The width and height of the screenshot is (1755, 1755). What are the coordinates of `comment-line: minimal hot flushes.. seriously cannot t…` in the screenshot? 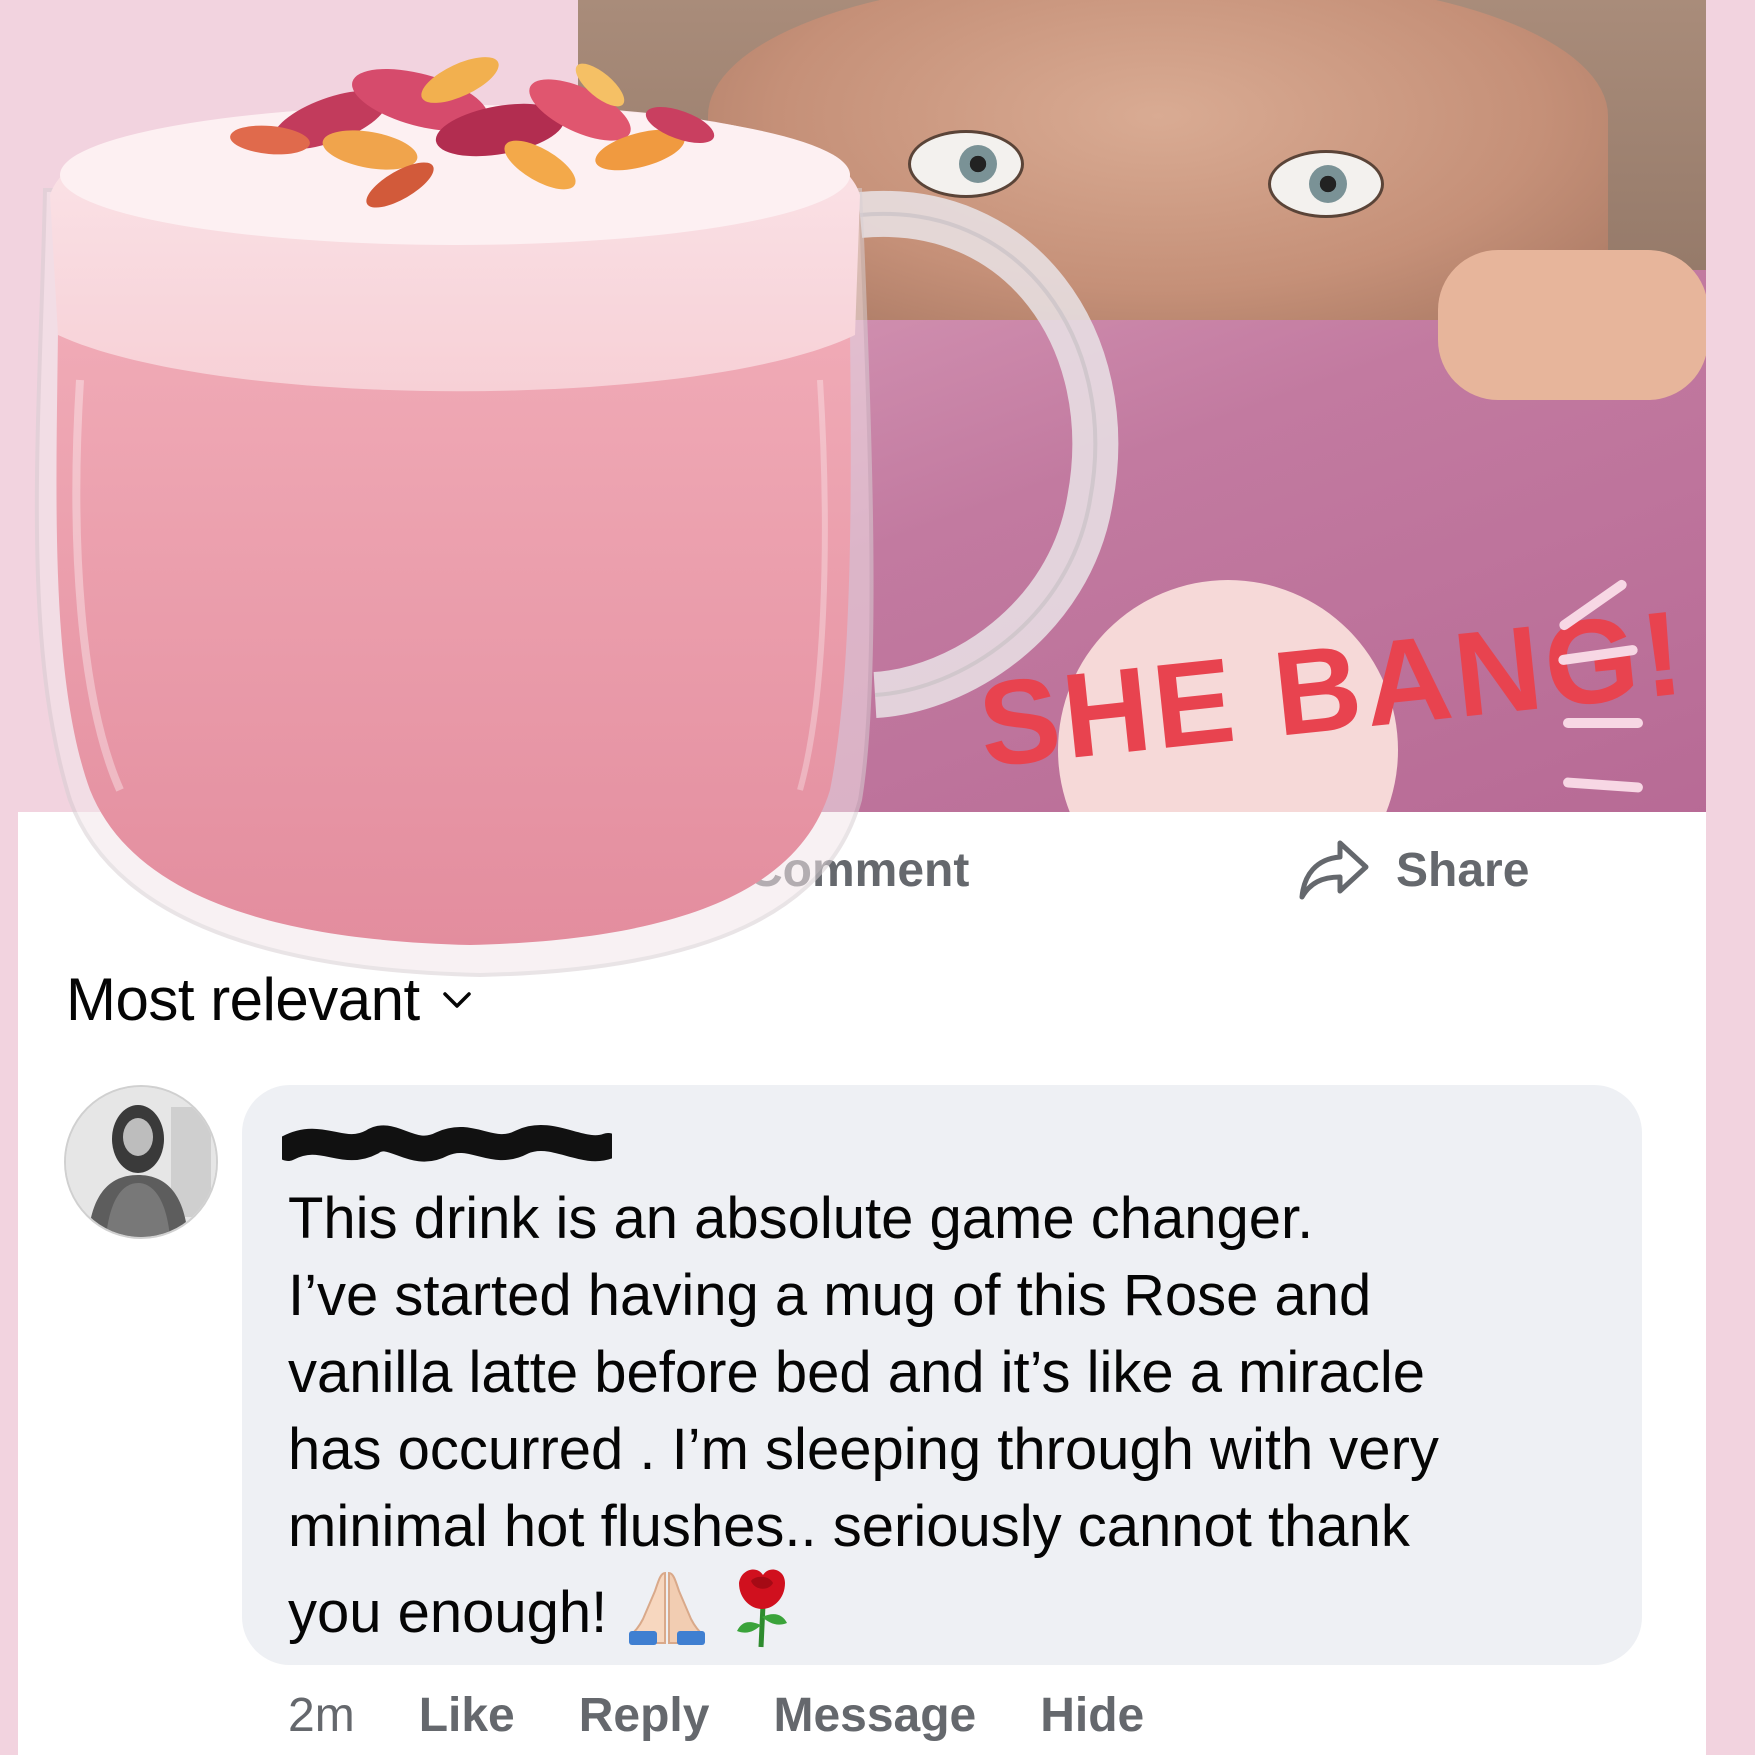 It's located at (849, 1526).